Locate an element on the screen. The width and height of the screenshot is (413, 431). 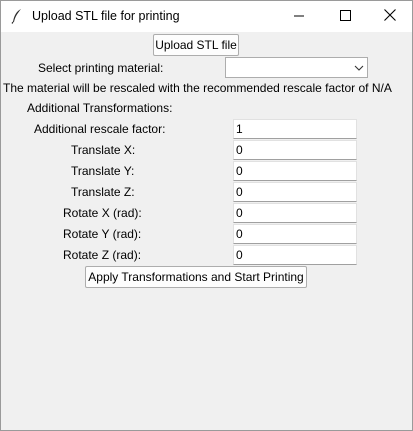
maximize-button is located at coordinates (345, 16).